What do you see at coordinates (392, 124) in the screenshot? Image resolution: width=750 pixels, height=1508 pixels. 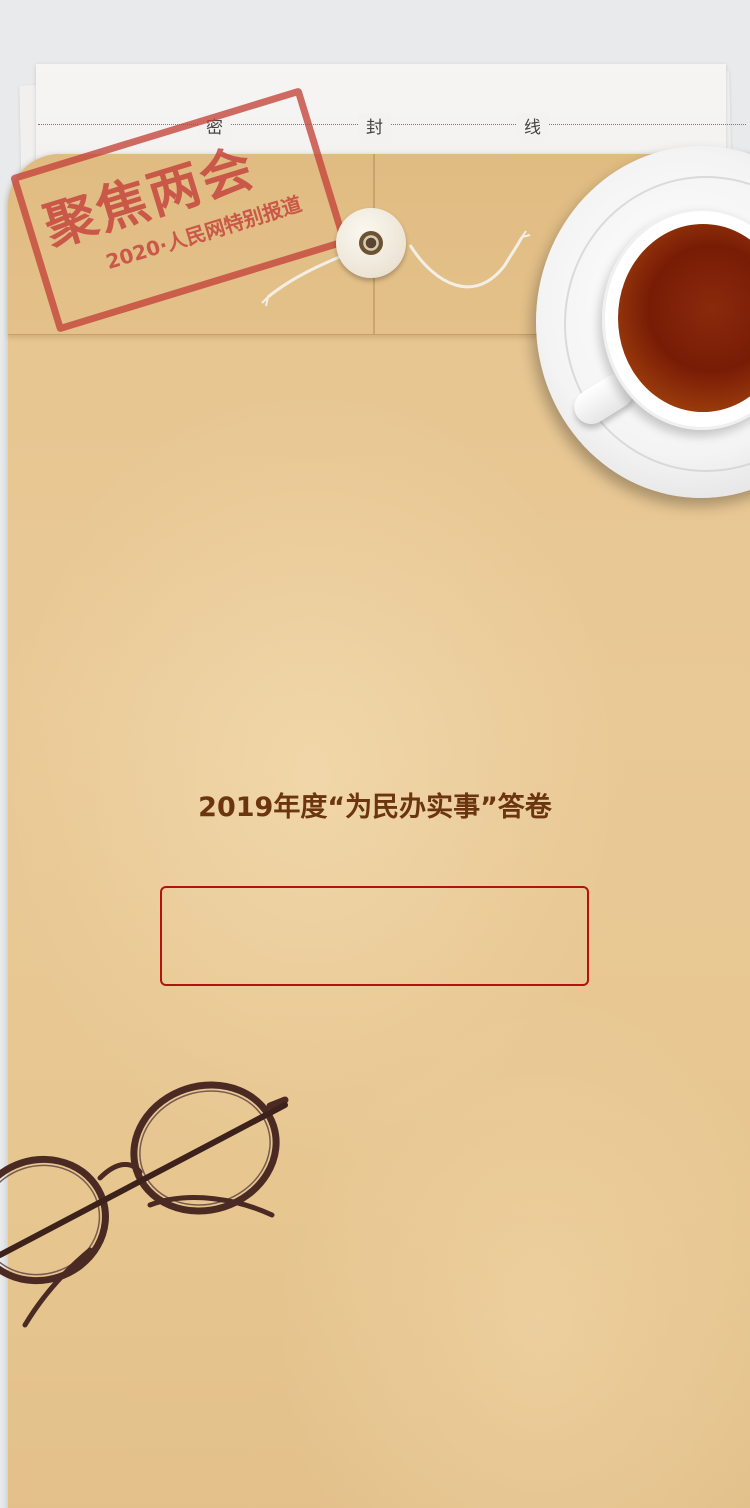 I see `seal-dotted-line` at bounding box center [392, 124].